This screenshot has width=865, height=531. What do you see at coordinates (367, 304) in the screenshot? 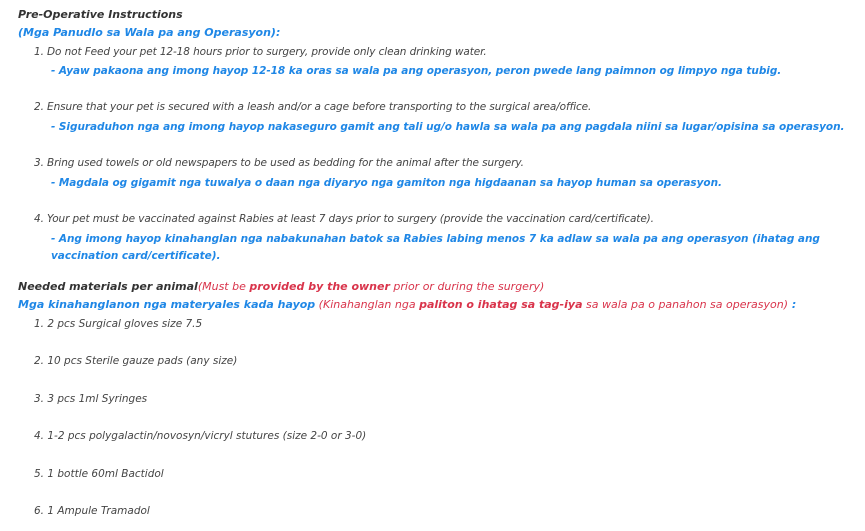
I see `materials-note-local-pre: (Kinahanglan nga` at bounding box center [367, 304].